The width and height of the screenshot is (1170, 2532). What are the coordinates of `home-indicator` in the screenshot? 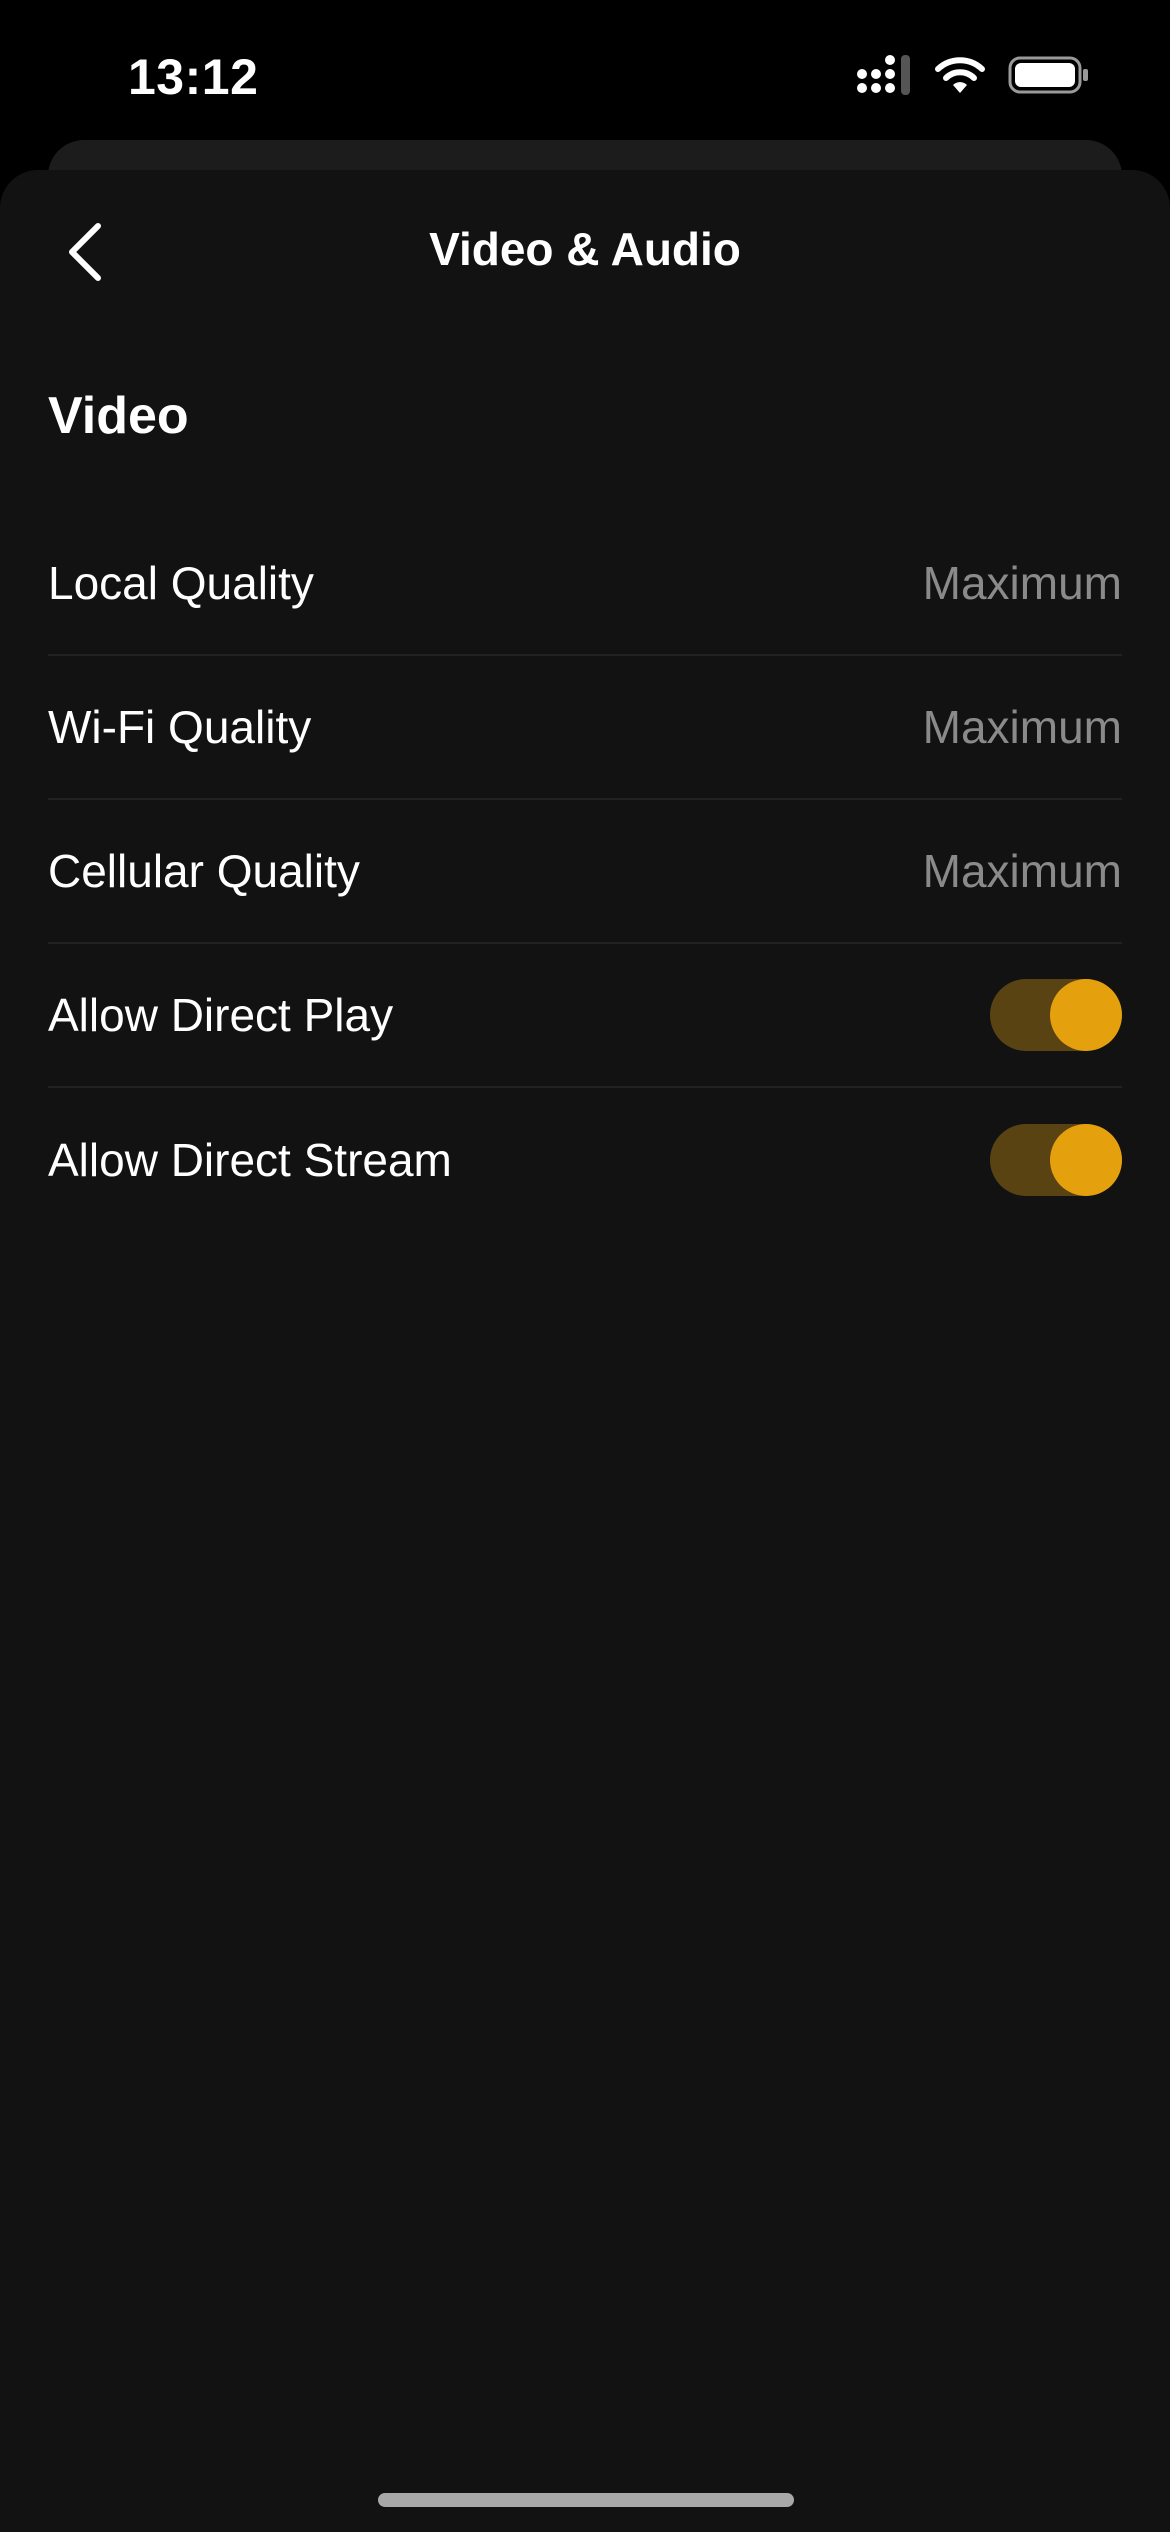 It's located at (586, 2500).